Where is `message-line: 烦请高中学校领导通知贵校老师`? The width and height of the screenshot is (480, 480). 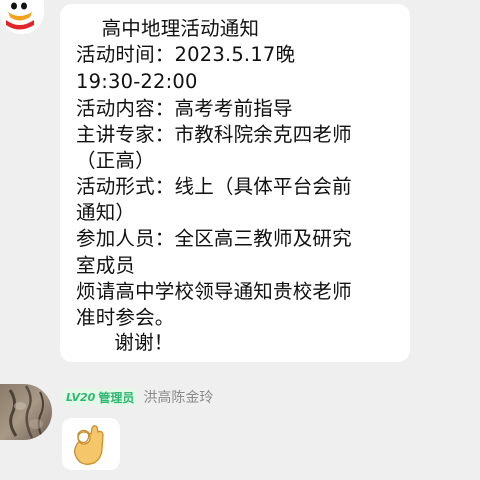 message-line: 烦请高中学校领导通知贵校老师 is located at coordinates (214, 291).